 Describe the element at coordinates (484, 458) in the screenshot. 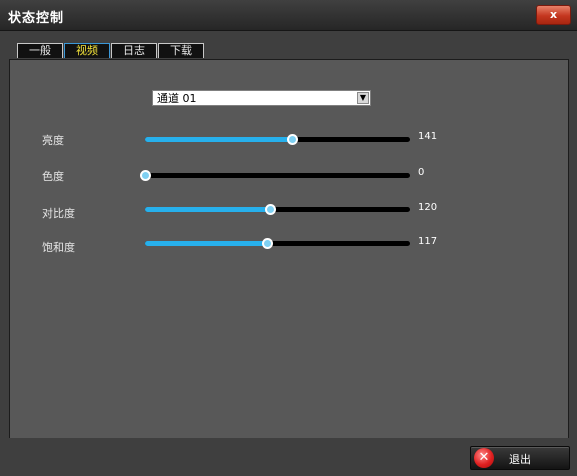

I see `exit-icon: ✕` at that location.